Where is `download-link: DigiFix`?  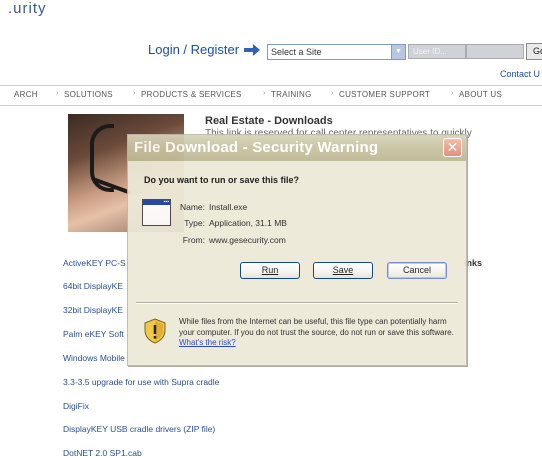
download-link: DigiFix is located at coordinates (76, 406).